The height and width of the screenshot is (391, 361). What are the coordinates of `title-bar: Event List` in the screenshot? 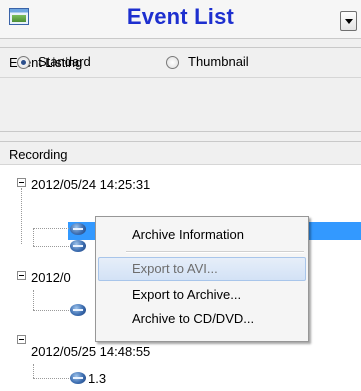 It's located at (180, 19).